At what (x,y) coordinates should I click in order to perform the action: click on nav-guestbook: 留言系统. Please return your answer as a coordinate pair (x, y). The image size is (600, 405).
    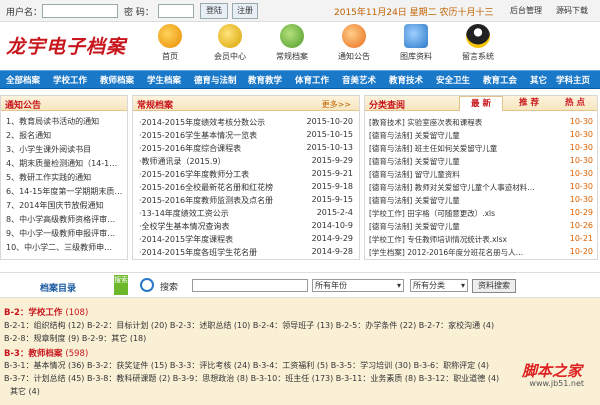
    Looking at the image, I should click on (478, 46).